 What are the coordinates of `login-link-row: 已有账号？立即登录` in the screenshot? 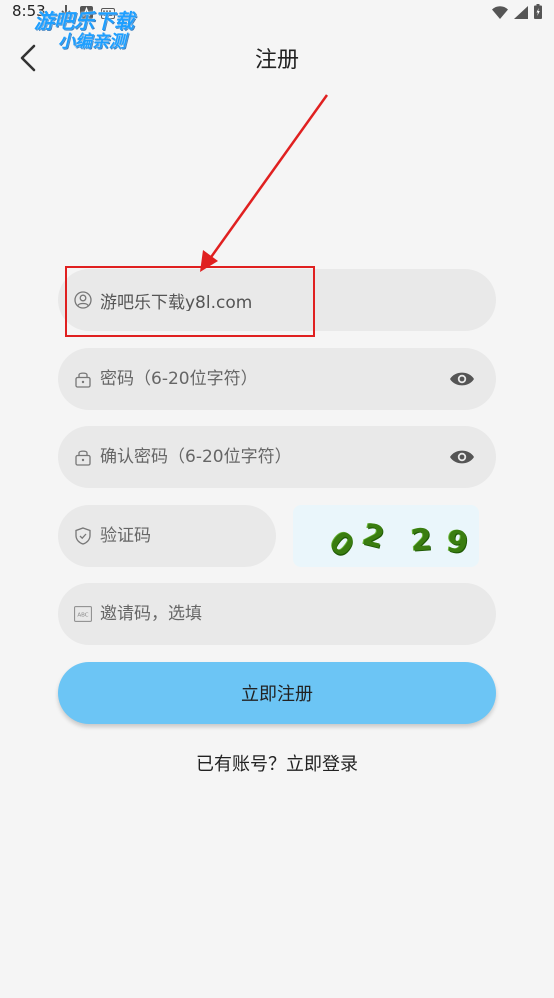 It's located at (277, 763).